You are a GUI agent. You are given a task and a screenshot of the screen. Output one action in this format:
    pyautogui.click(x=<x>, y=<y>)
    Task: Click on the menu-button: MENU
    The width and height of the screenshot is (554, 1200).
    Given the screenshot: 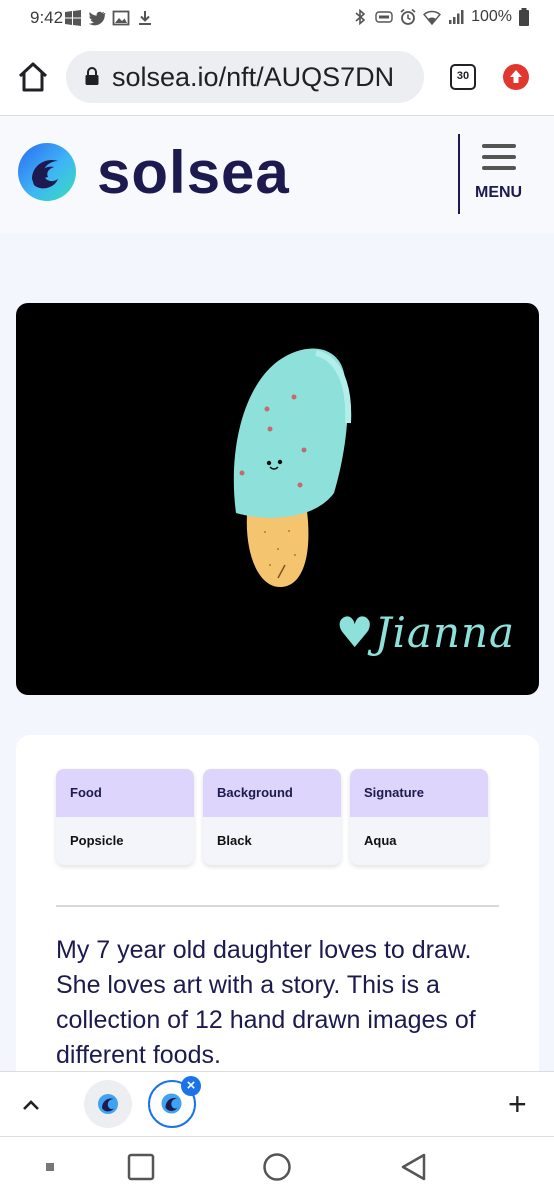 What is the action you would take?
    pyautogui.click(x=500, y=174)
    